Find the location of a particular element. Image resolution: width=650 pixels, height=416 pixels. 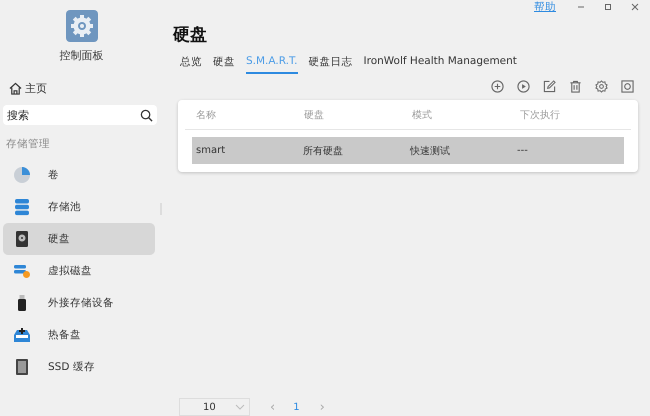

column-header: 硬盘 is located at coordinates (314, 115).